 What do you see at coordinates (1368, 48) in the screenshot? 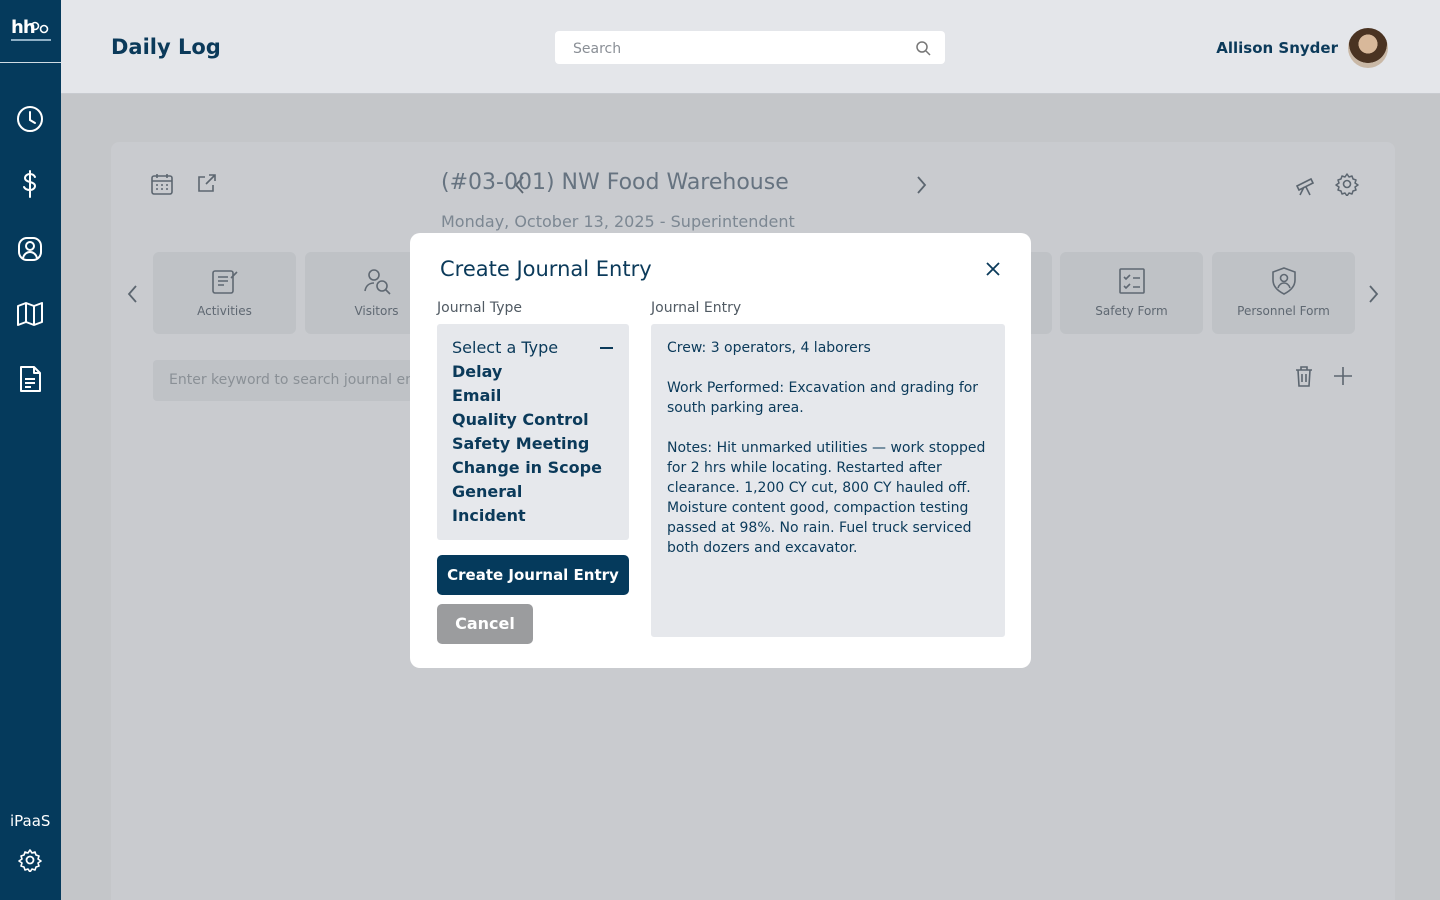
I see `avatar` at bounding box center [1368, 48].